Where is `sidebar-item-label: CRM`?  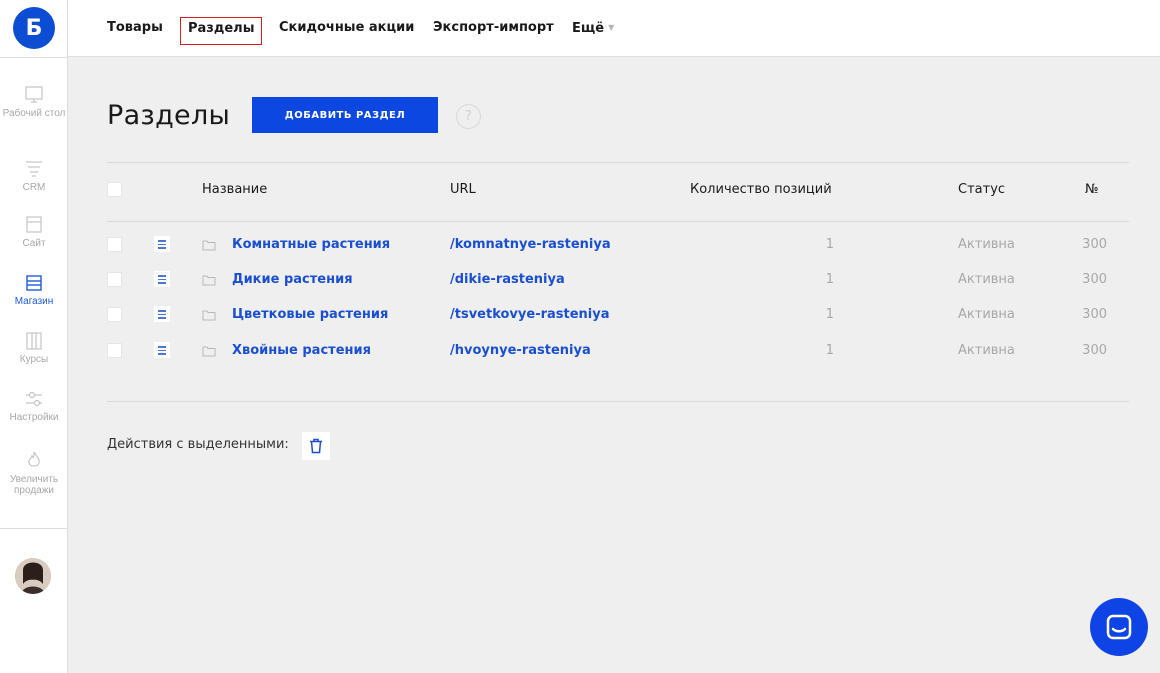
sidebar-item-label: CRM is located at coordinates (34, 187).